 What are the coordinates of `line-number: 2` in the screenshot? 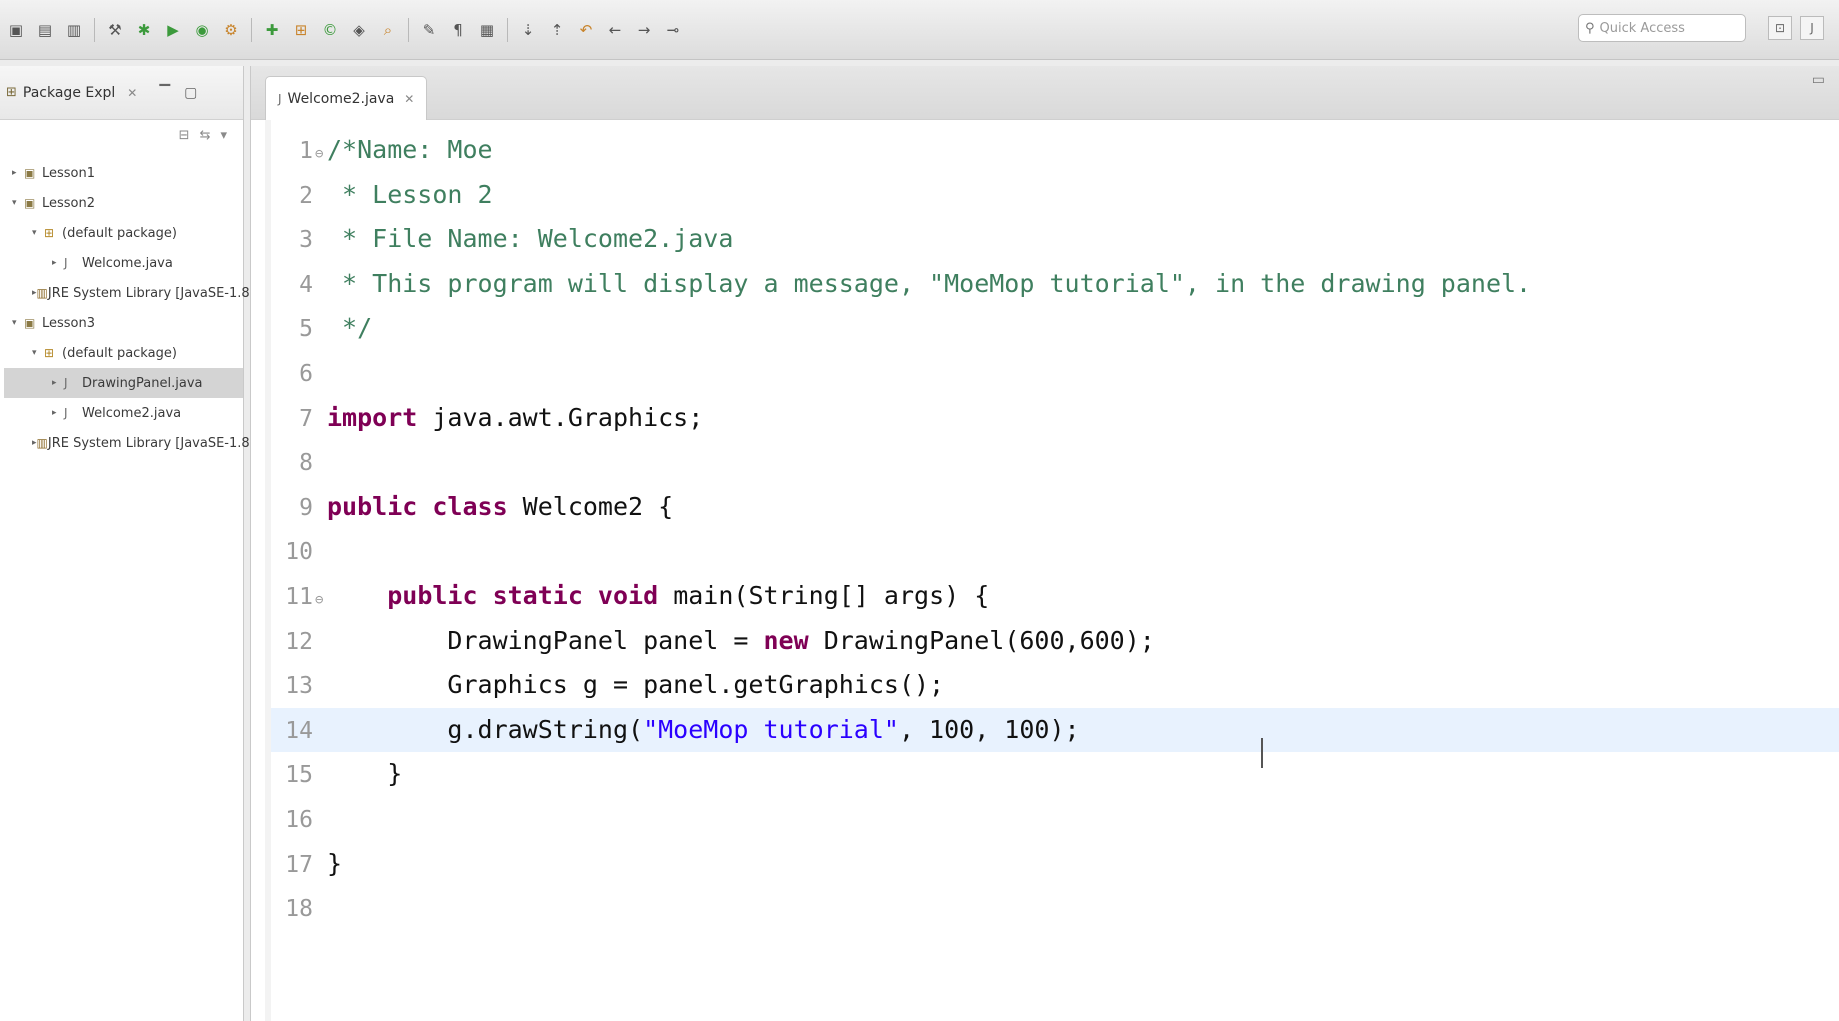 It's located at (306, 195).